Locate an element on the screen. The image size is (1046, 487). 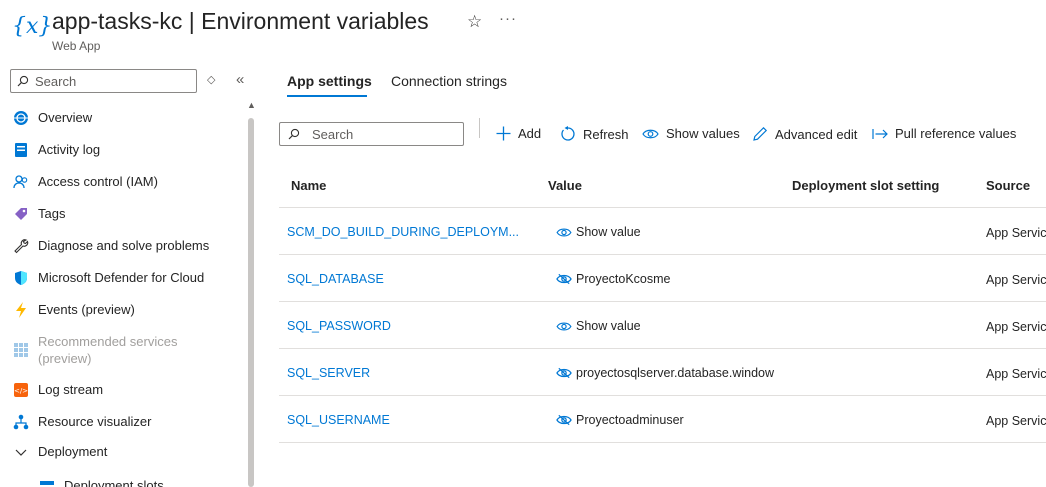
lightning-icon is located at coordinates (21, 310).